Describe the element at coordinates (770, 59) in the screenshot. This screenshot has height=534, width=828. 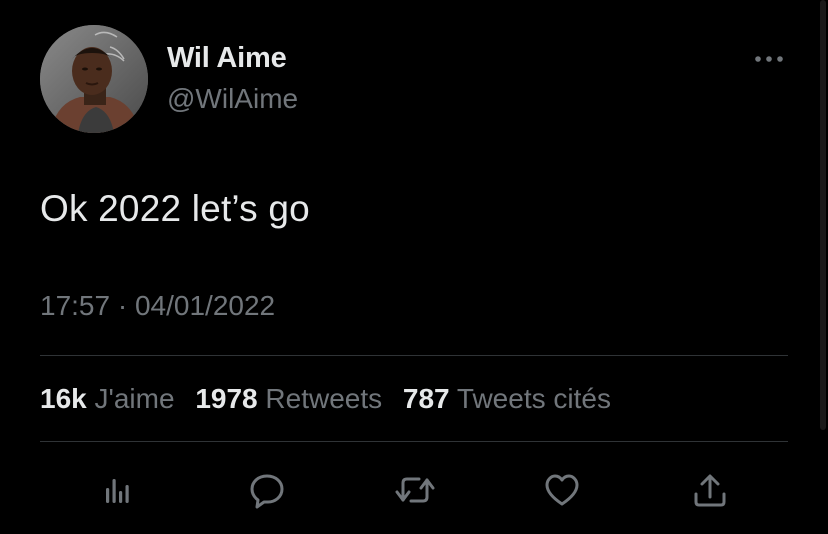
I see `more-options-icon` at that location.